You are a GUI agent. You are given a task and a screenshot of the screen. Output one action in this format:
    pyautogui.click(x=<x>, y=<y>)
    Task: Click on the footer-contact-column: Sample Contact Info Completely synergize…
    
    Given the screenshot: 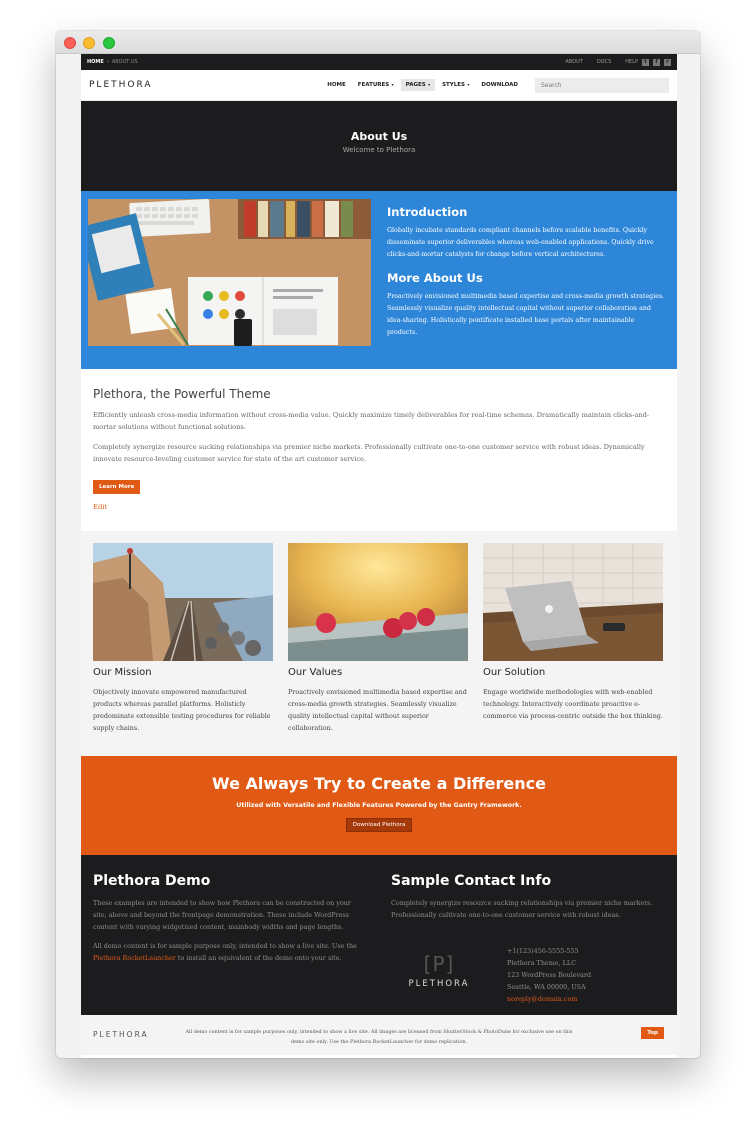 What is the action you would take?
    pyautogui.click(x=528, y=900)
    